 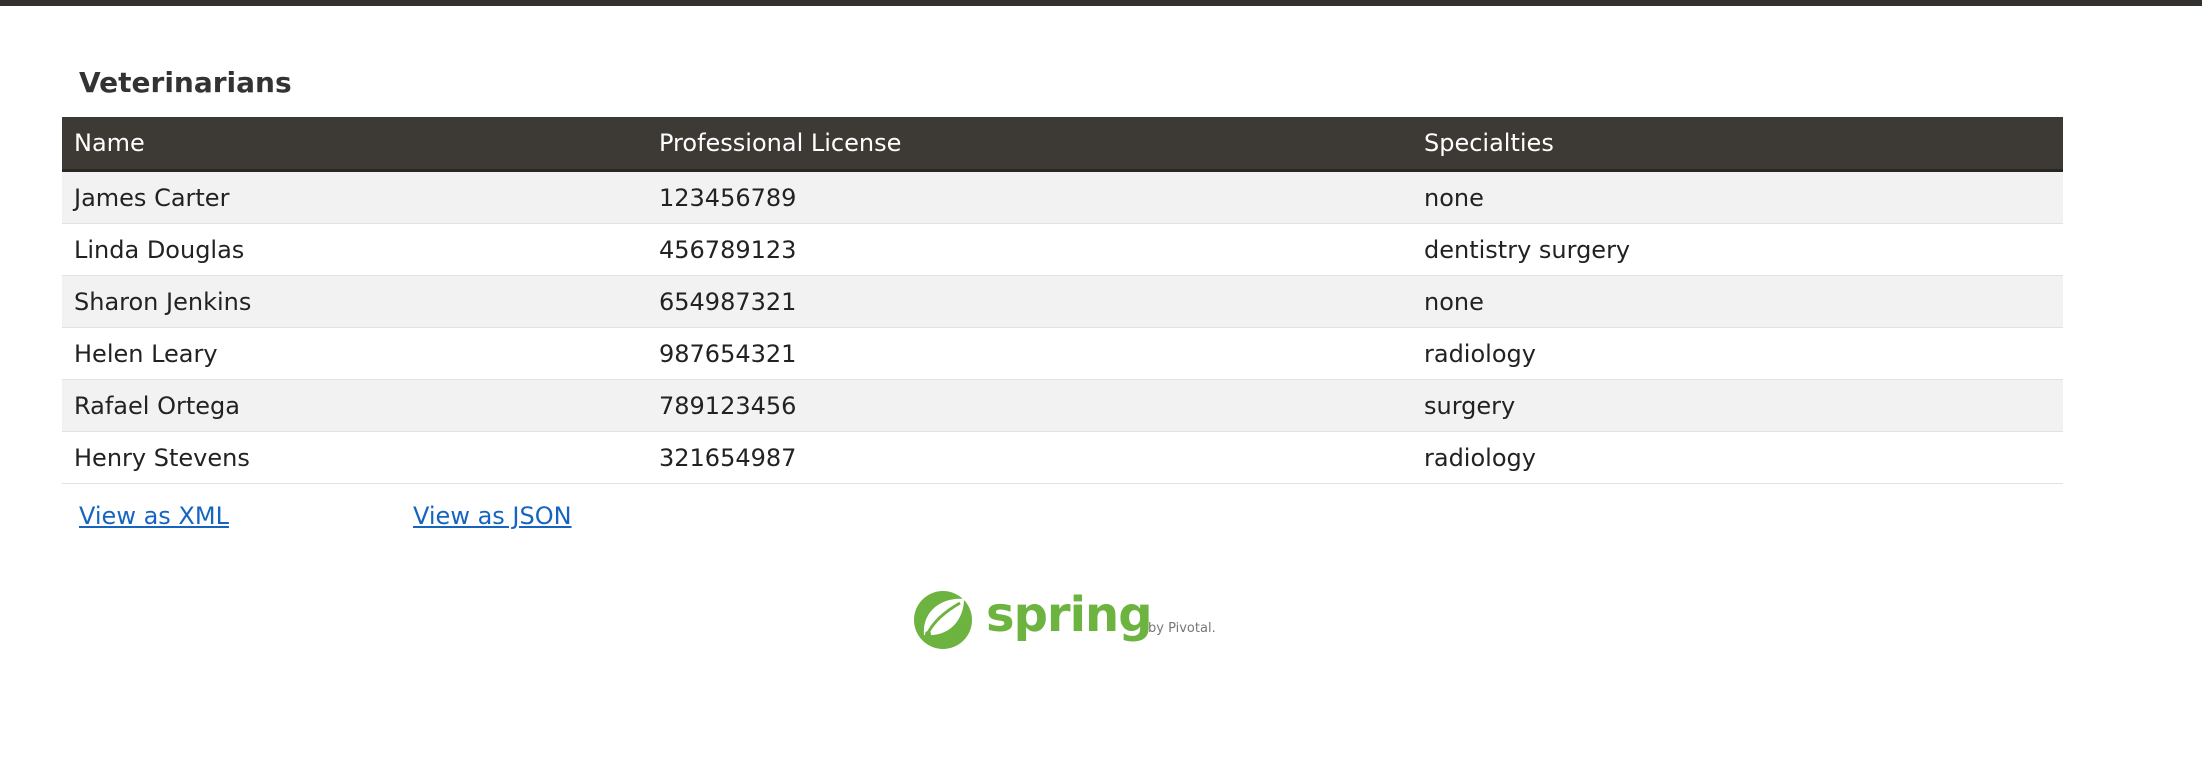 I want to click on spring-logo: spring by Pivotal., so click(x=1065, y=620).